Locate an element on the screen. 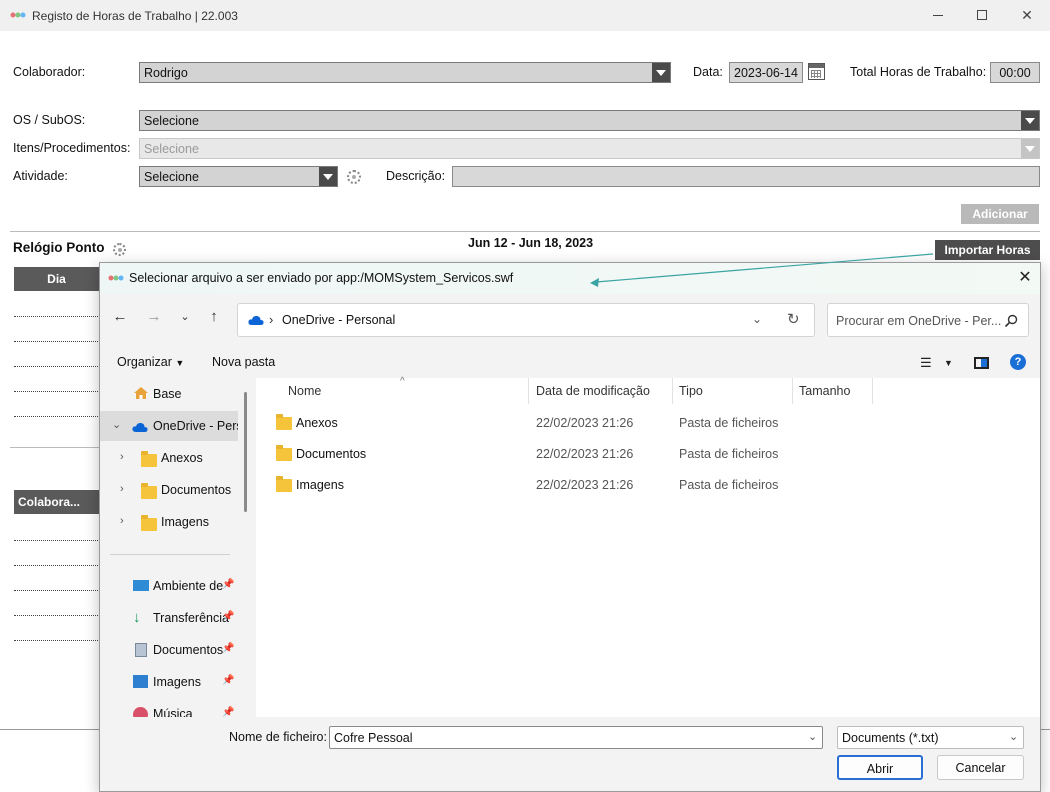 Image resolution: width=1050 pixels, height=792 pixels. column-header-type: Tipo is located at coordinates (691, 391).